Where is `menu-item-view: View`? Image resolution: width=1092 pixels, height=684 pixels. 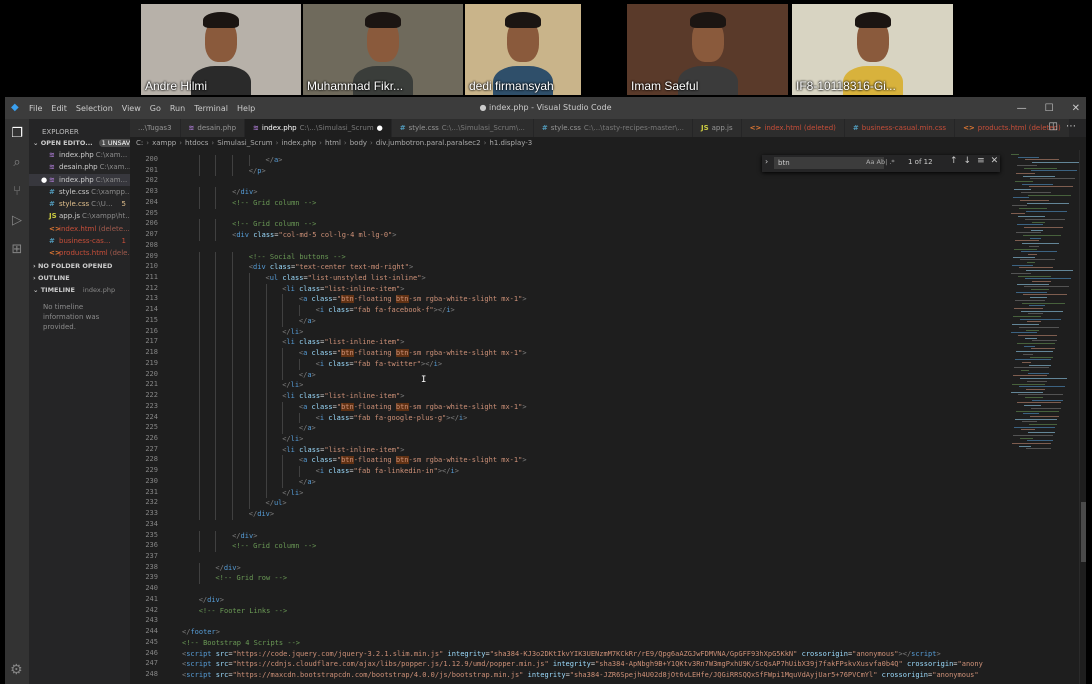
menu-item-view: View is located at coordinates (131, 108).